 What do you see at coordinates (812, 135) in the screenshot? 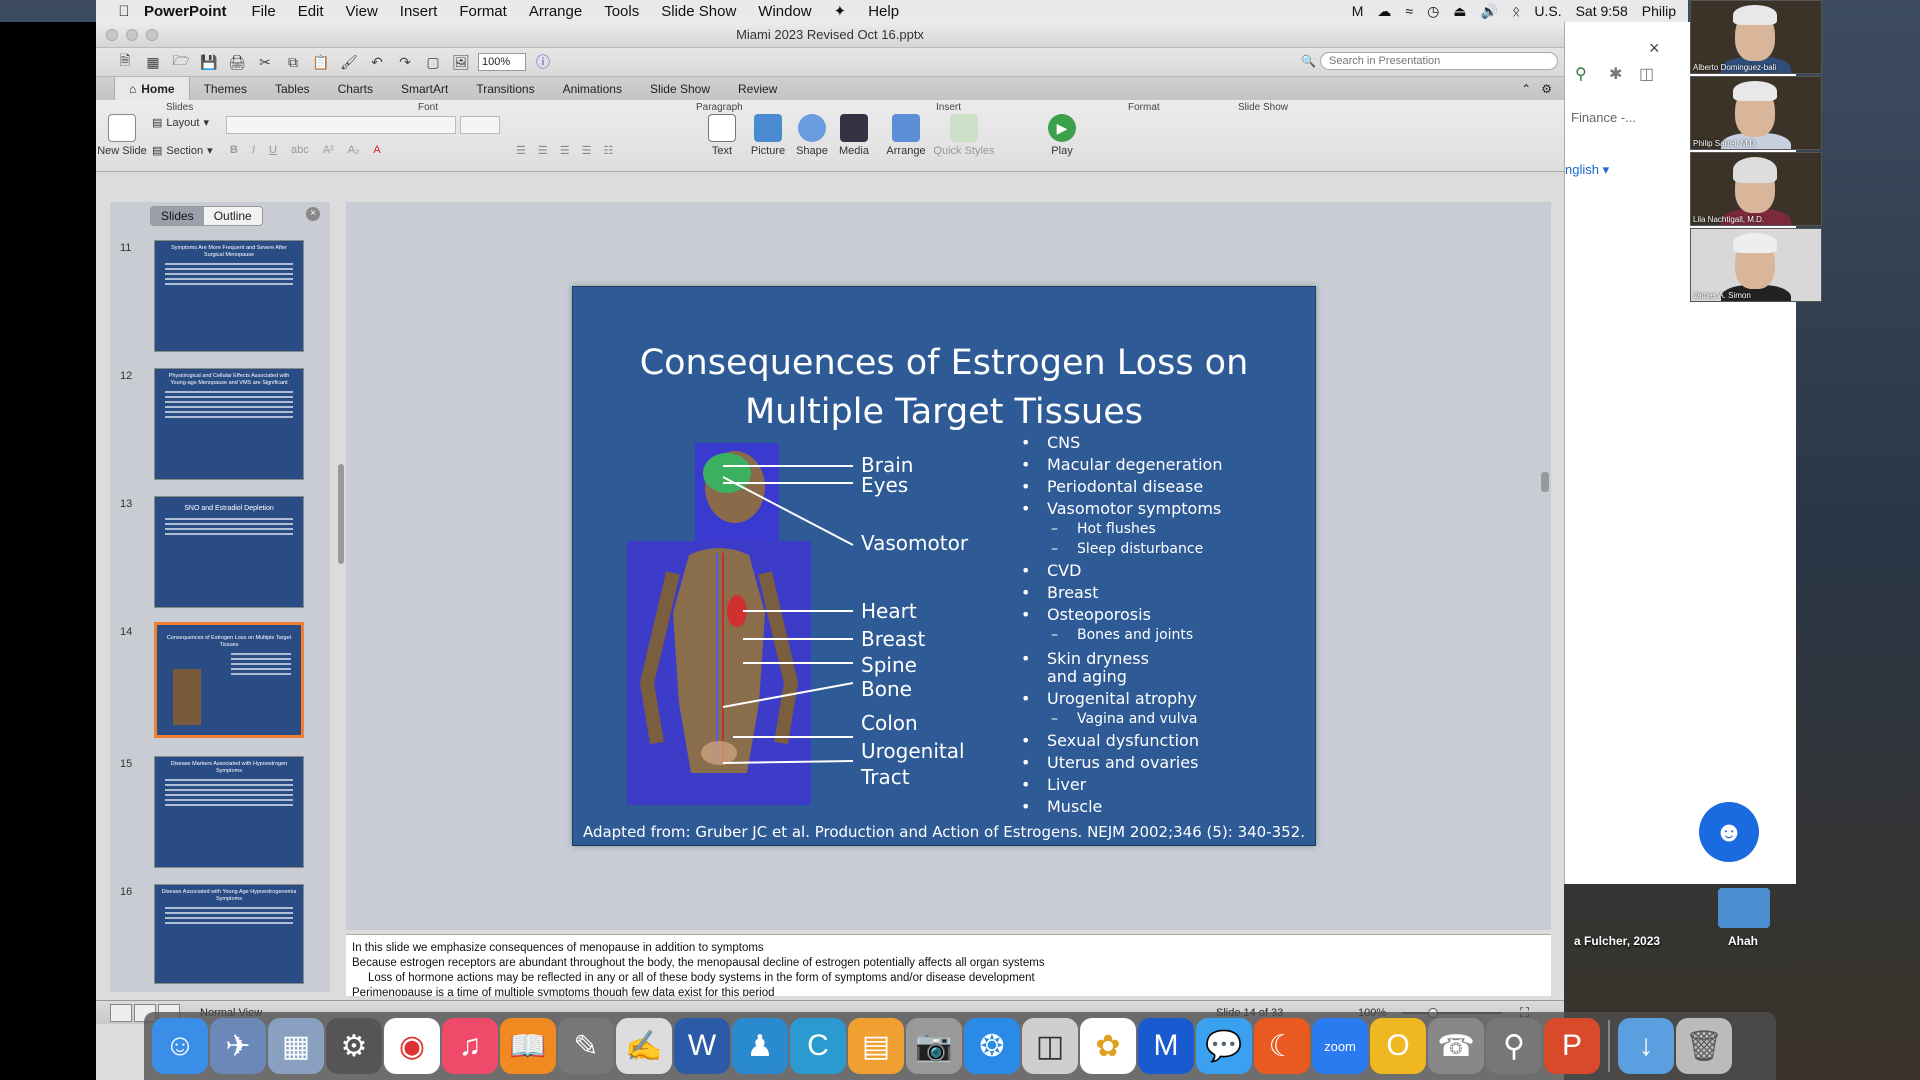
I see `insert-shape-button: Shape` at bounding box center [812, 135].